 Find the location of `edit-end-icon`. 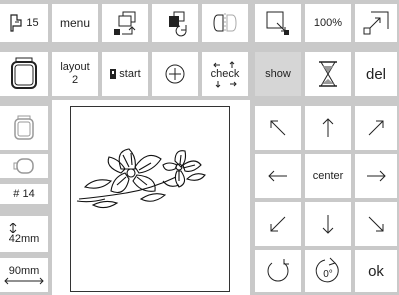

edit-end-icon is located at coordinates (125, 23).